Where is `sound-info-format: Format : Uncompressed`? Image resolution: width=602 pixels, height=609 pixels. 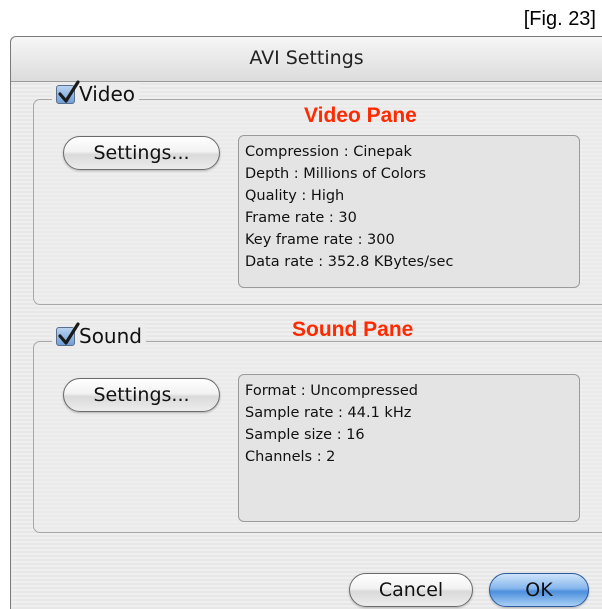
sound-info-format: Format : Uncompressed is located at coordinates (331, 391).